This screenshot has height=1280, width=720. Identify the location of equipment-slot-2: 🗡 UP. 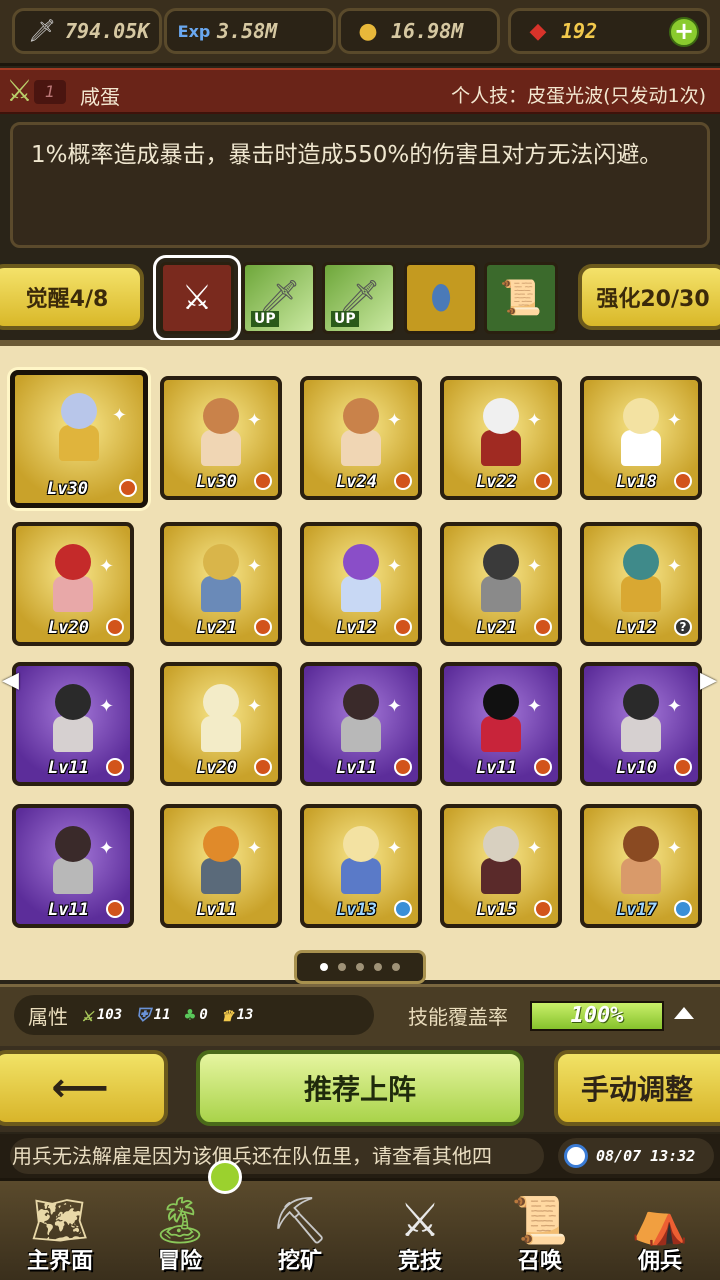
(279, 298).